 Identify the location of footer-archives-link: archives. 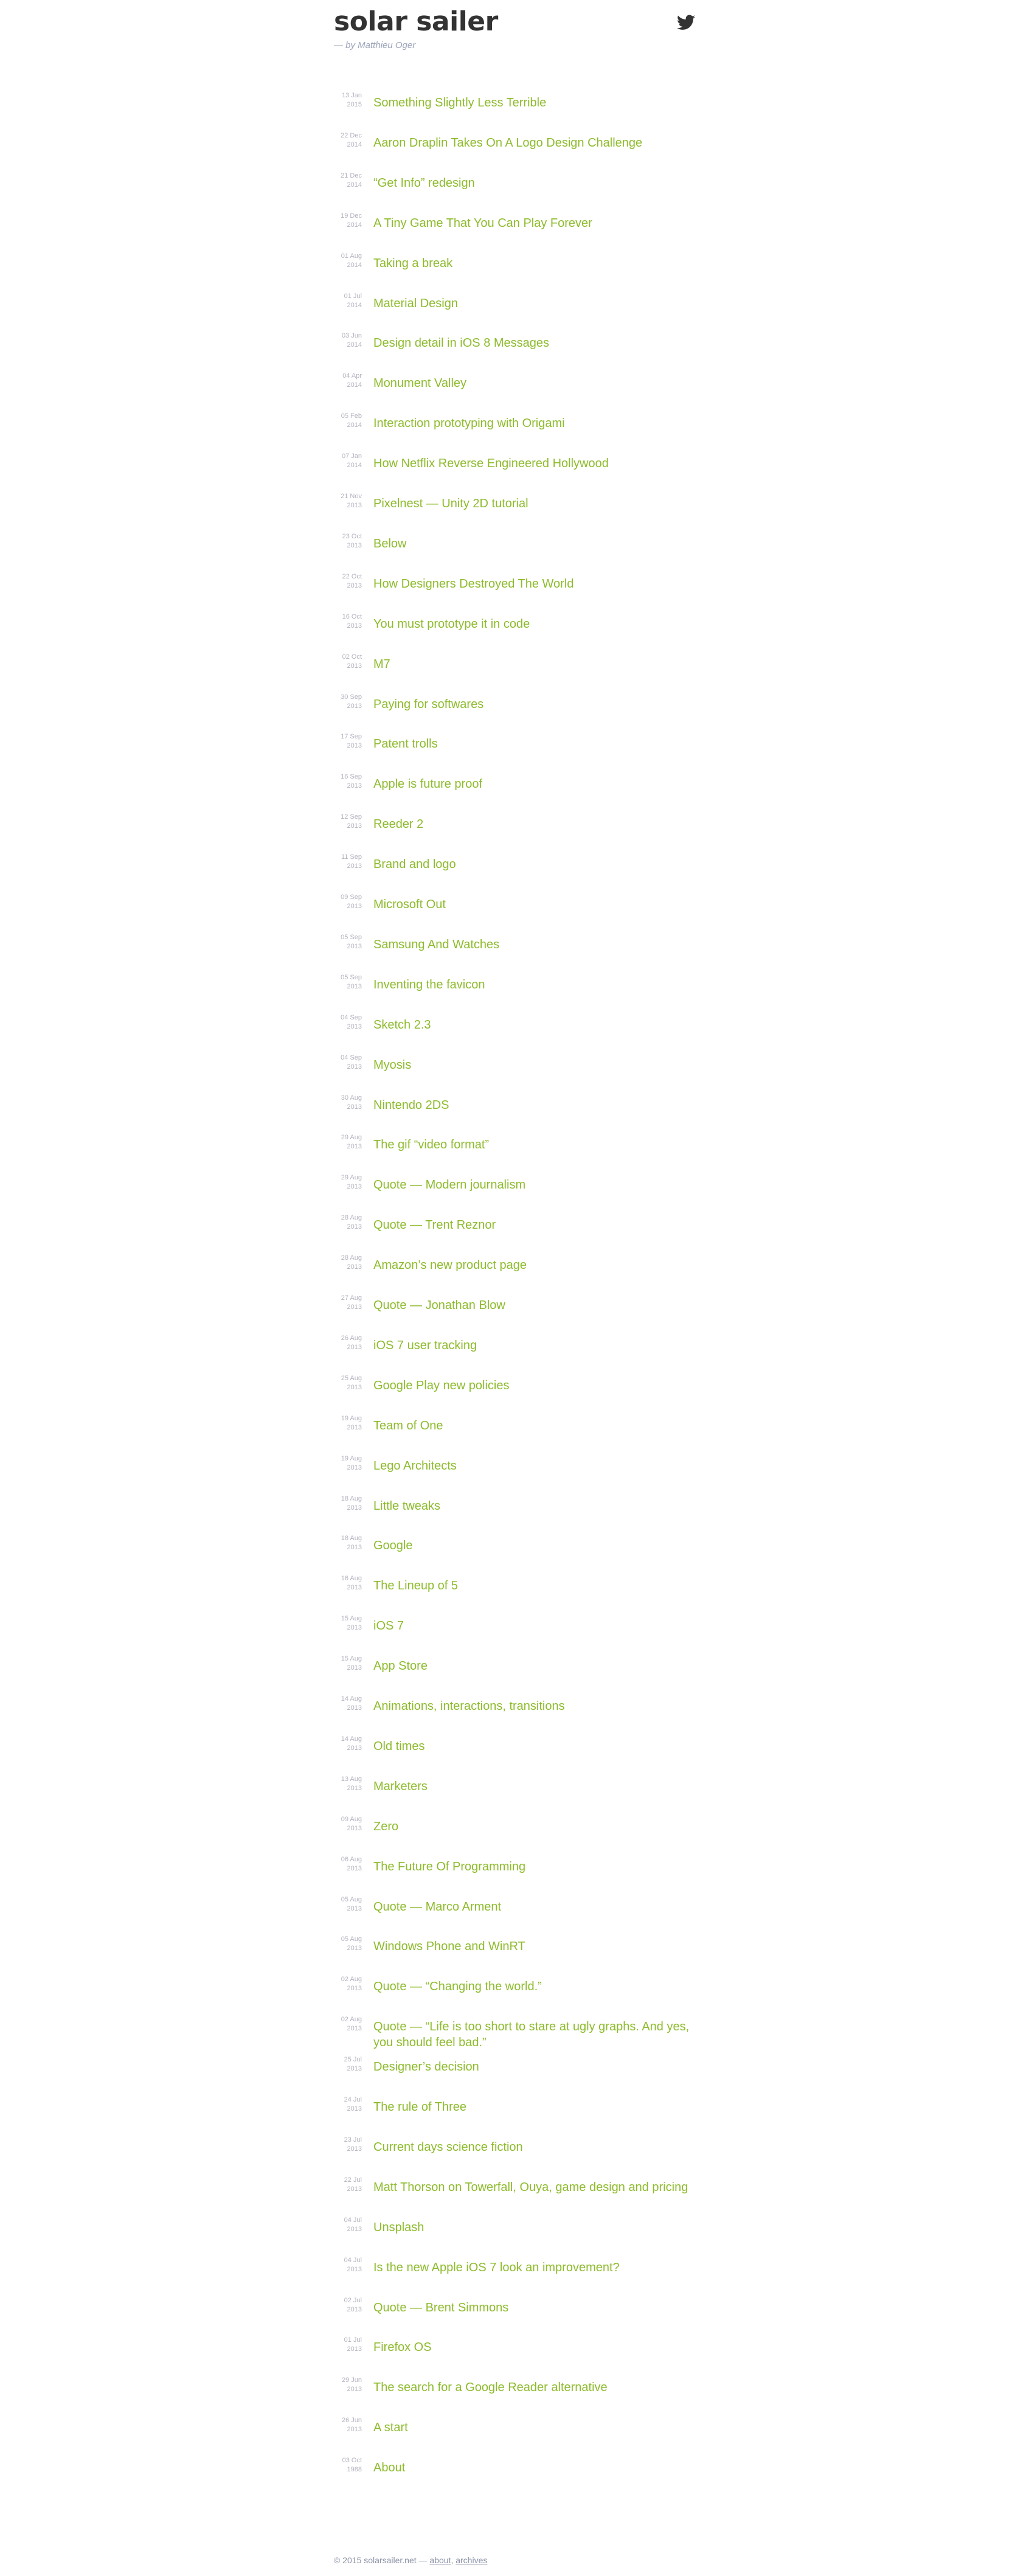
(471, 2560).